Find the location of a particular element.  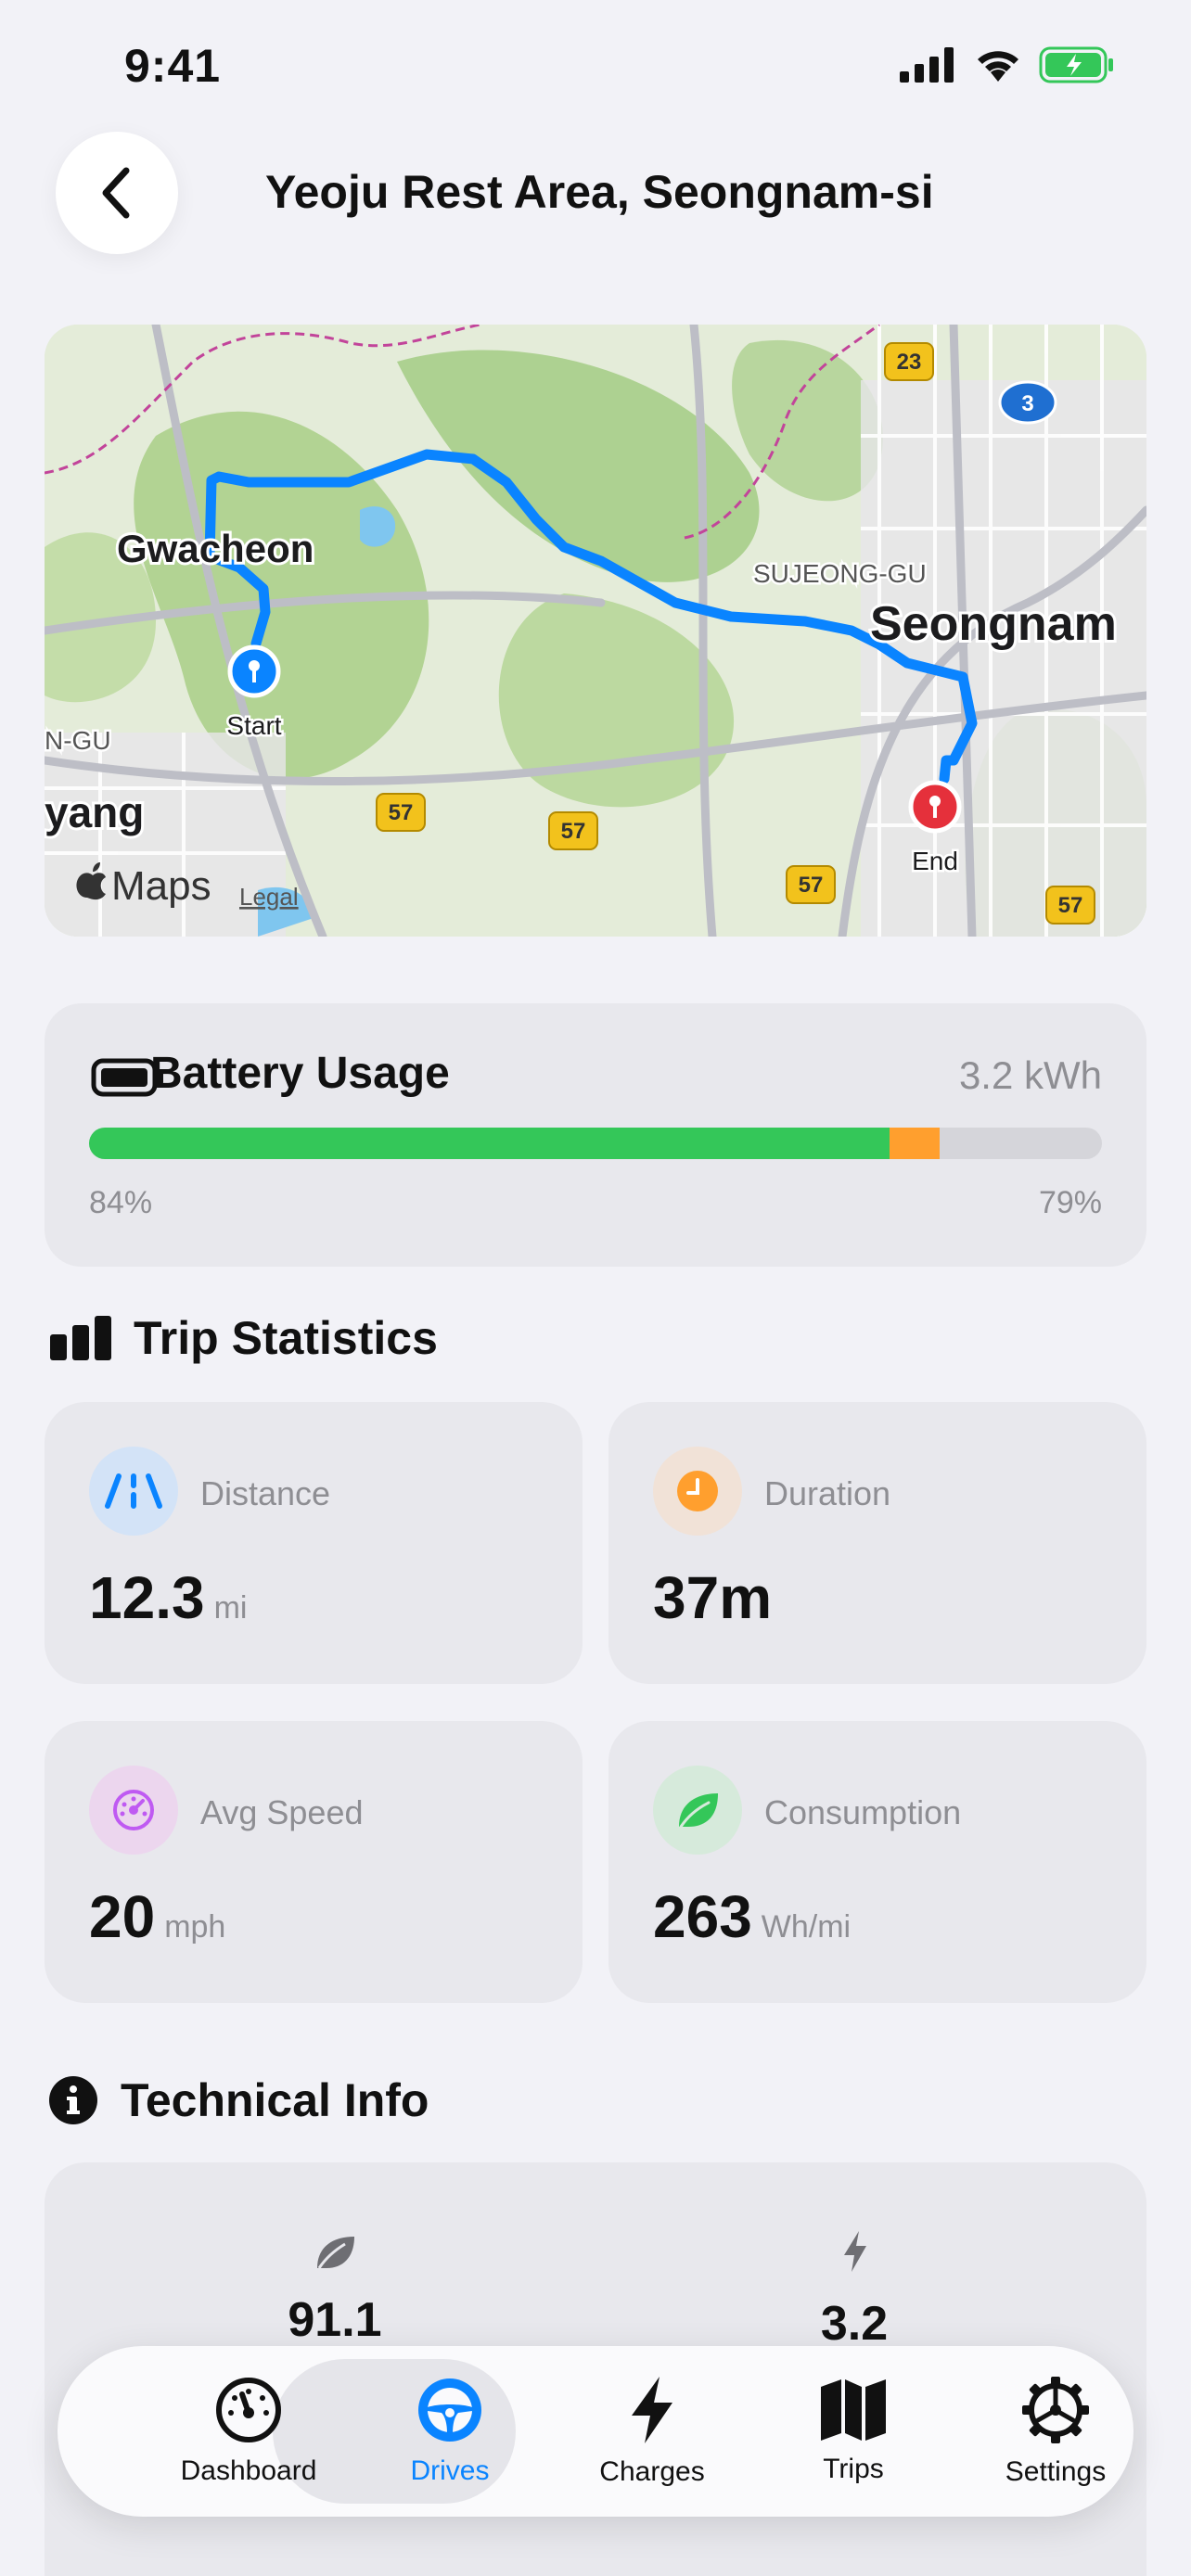

technical-info-header: Technical Info is located at coordinates (238, 2100).